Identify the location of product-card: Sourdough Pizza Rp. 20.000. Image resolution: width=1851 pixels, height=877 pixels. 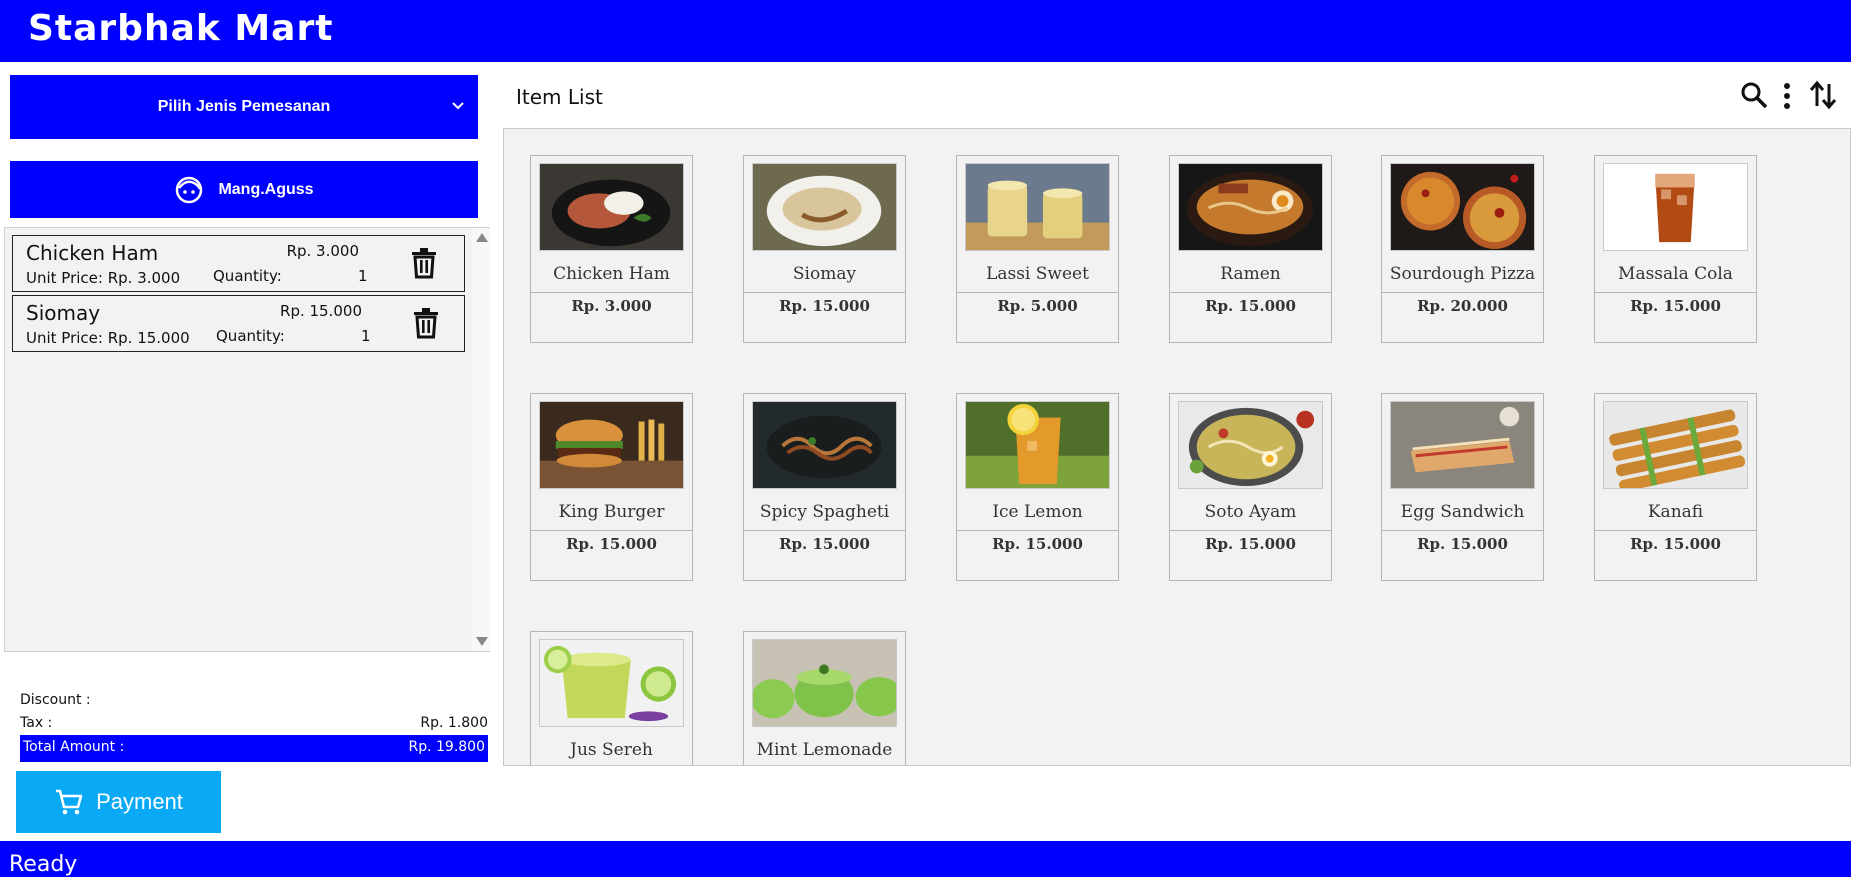
(1462, 249).